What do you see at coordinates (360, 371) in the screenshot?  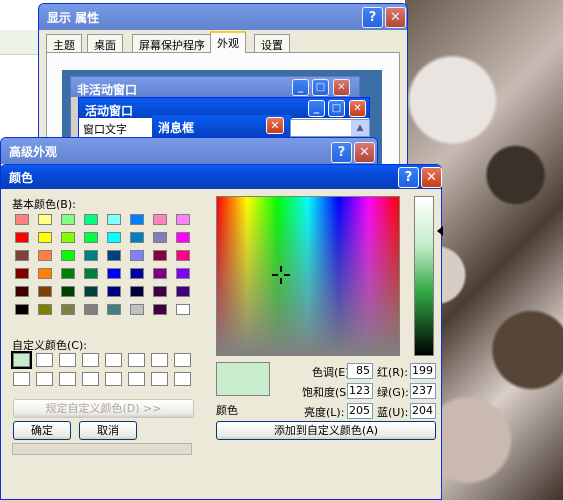 I see `hue-field: 85` at bounding box center [360, 371].